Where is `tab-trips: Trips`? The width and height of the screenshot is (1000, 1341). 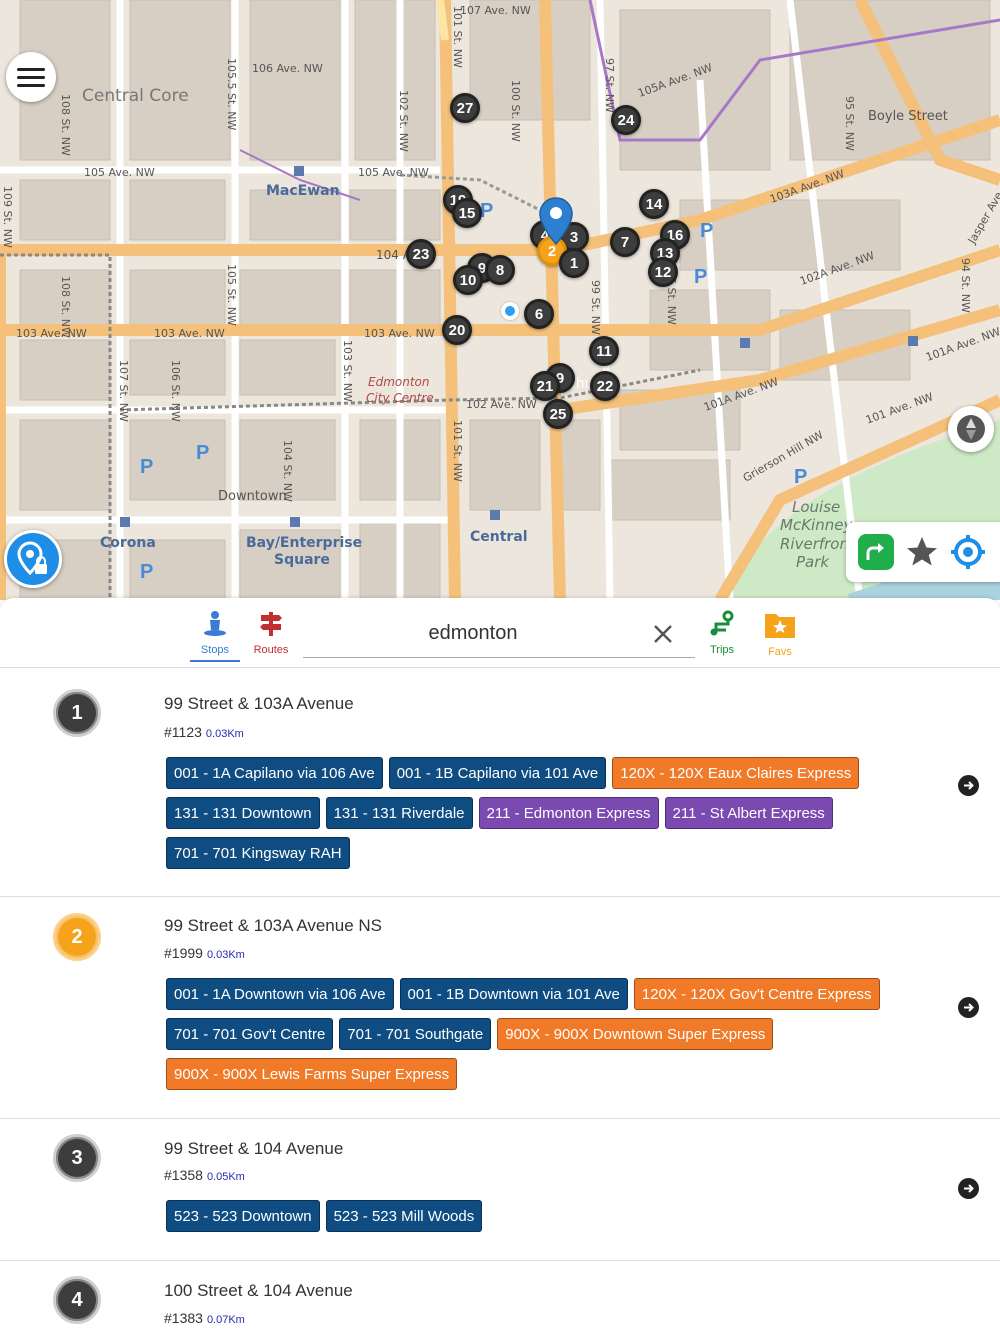 tab-trips: Trips is located at coordinates (722, 633).